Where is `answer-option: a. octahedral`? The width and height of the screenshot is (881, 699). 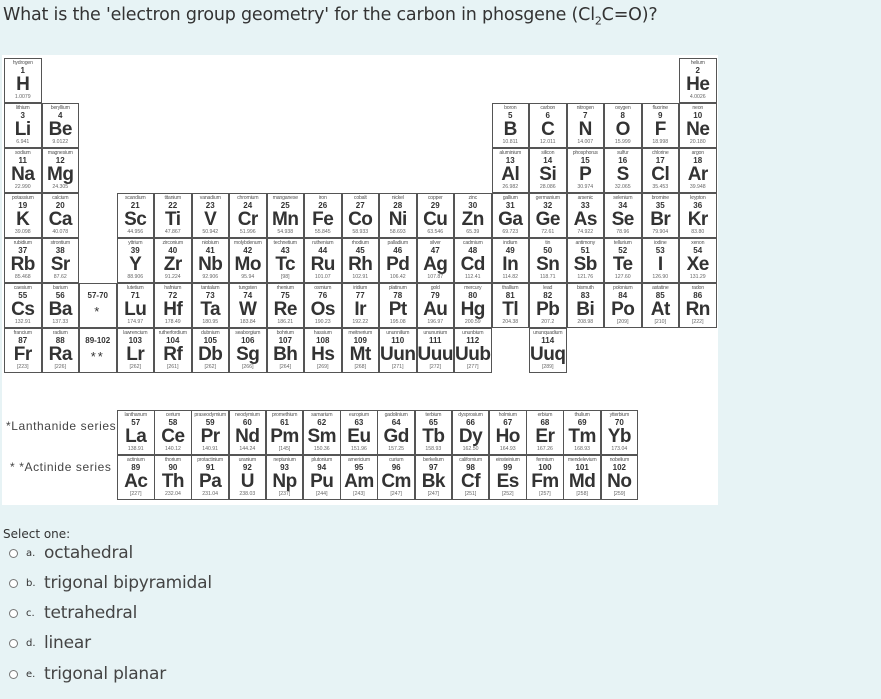 answer-option: a. octahedral is located at coordinates (71, 553).